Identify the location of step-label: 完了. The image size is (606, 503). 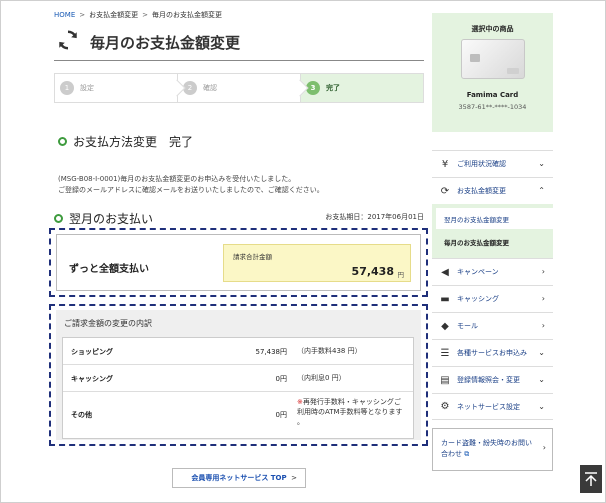
(333, 88).